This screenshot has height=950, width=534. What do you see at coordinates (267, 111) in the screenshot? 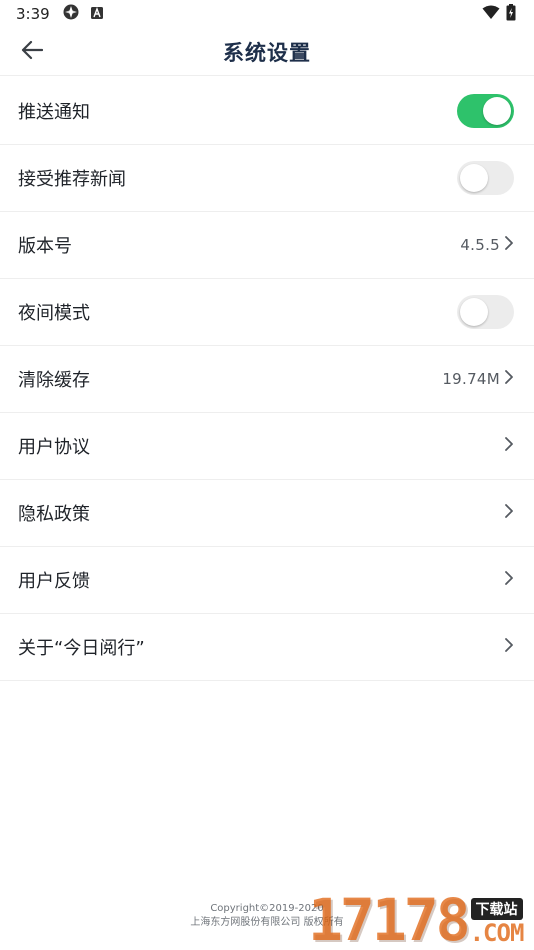
I see `setting-push-notification: 推送通知` at bounding box center [267, 111].